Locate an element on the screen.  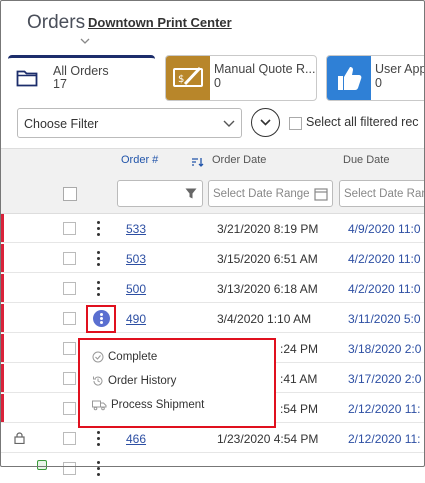
row-actions-menu: Complete Order History Process Shipment is located at coordinates (177, 383).